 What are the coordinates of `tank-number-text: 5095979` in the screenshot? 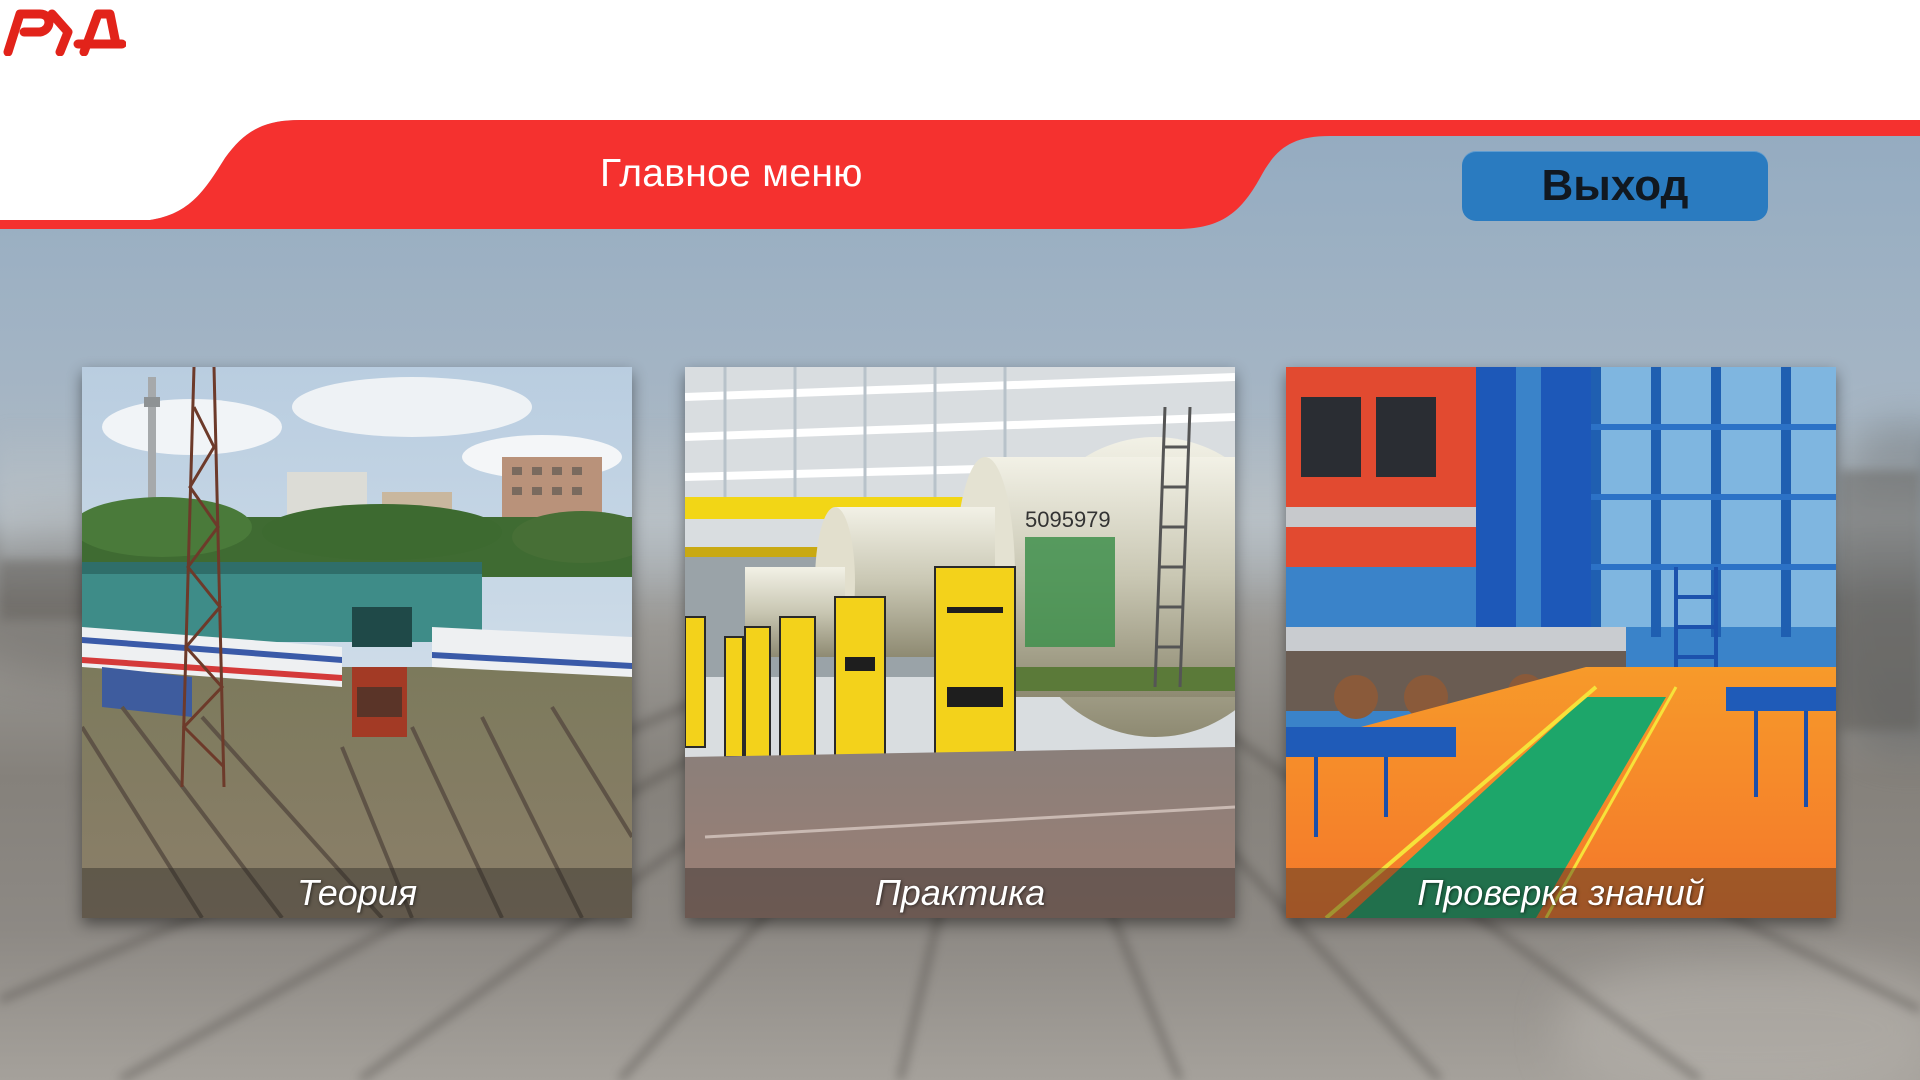 It's located at (1068, 519).